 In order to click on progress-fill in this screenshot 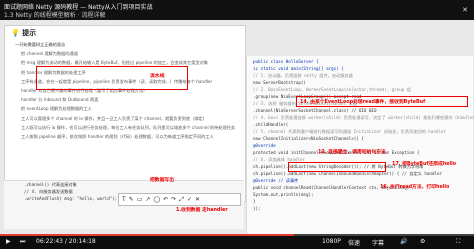, I will do `click(147, 235)`.